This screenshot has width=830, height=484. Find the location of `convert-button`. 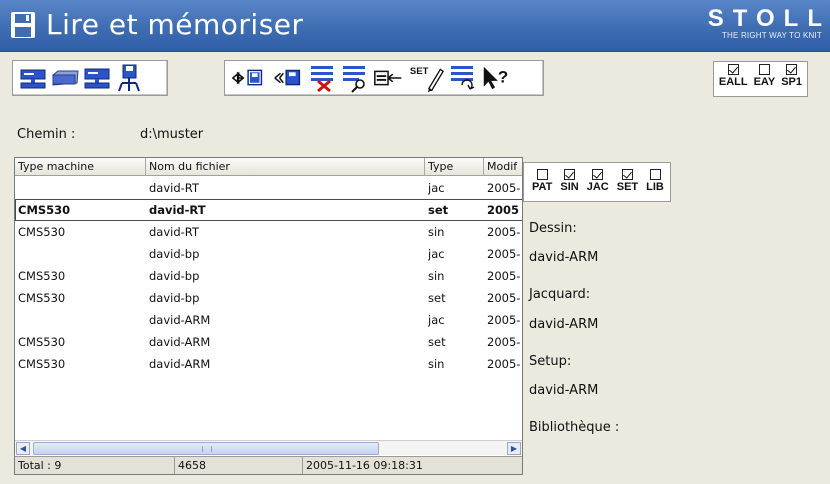

convert-button is located at coordinates (463, 78).